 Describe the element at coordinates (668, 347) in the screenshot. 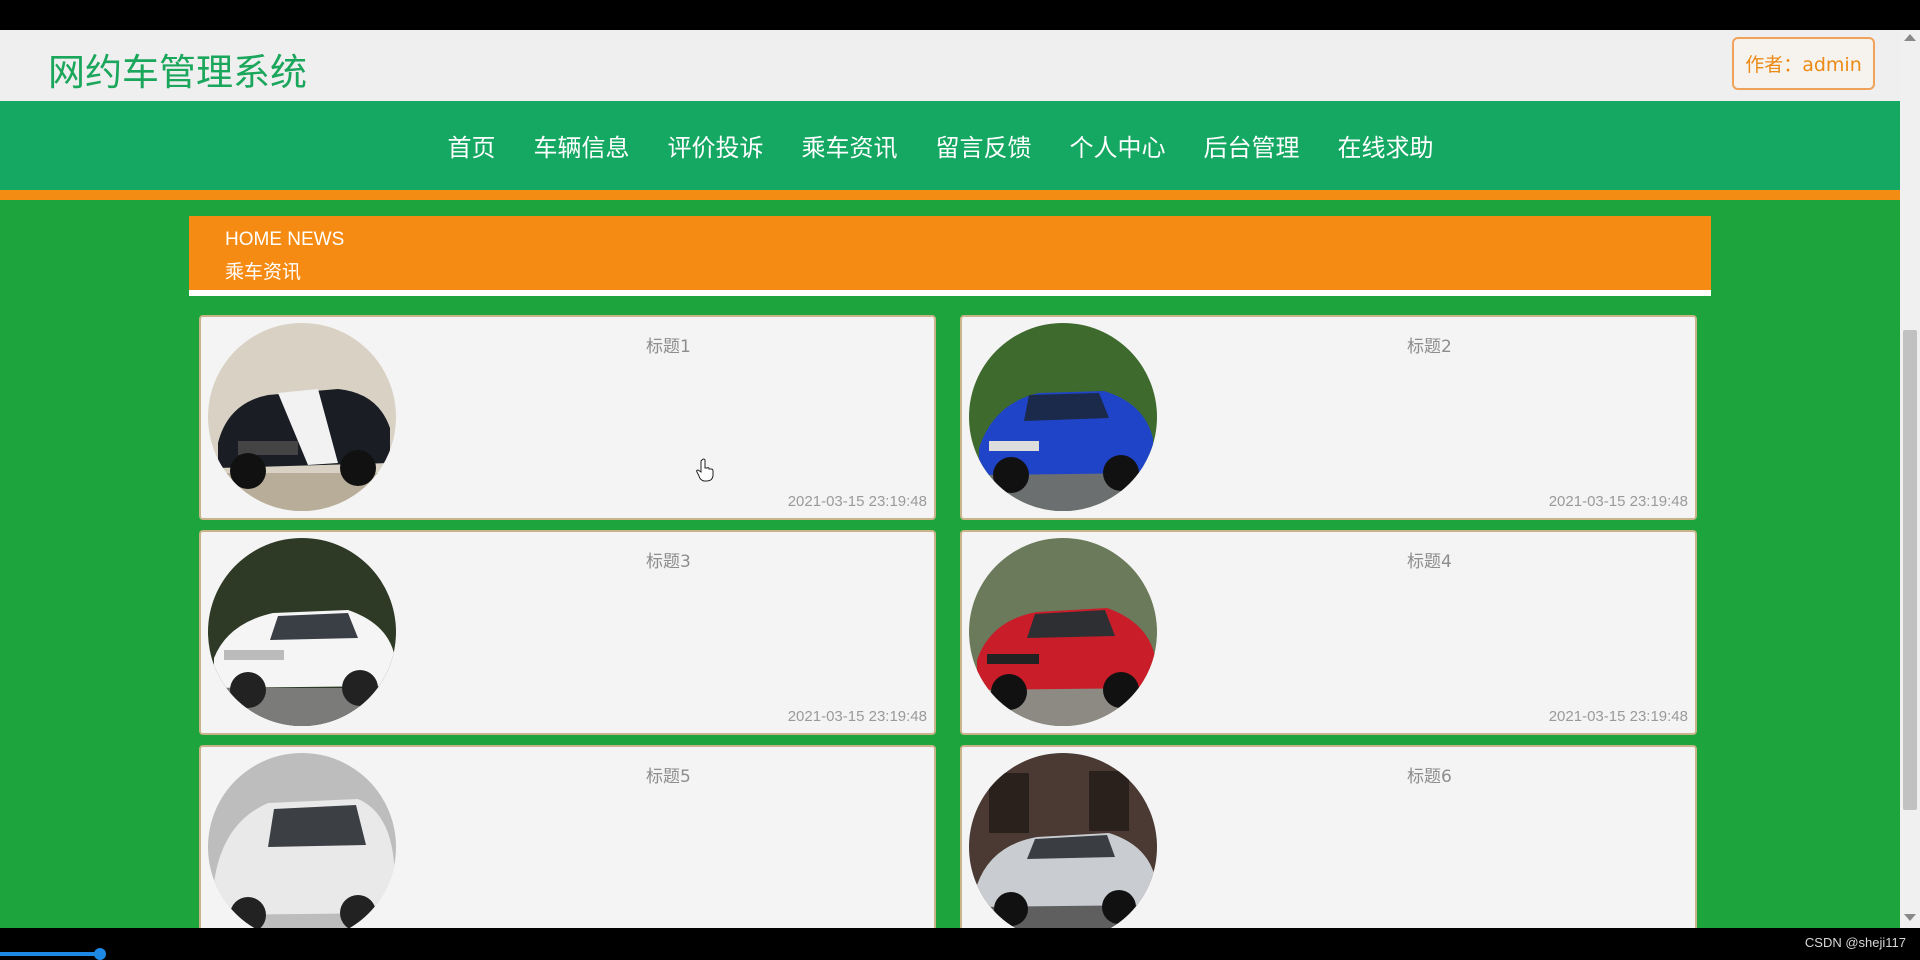

I see `news-title: 标题1` at that location.